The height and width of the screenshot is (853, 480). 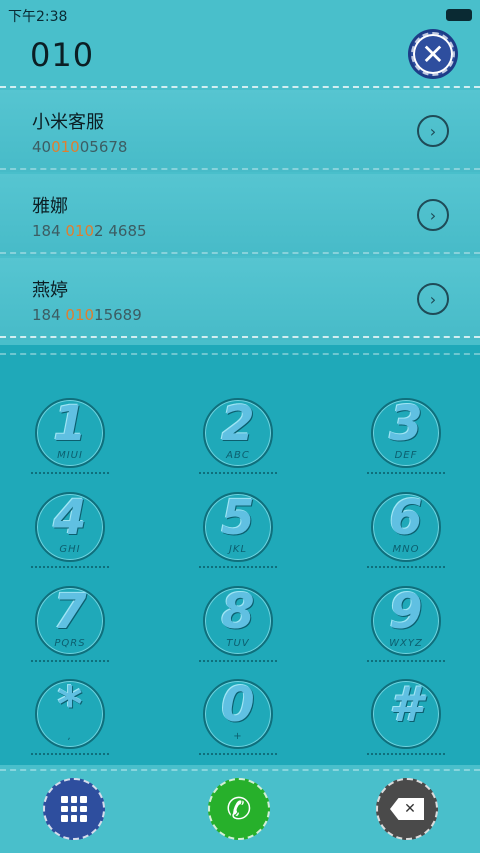 I want to click on contact-name: 小米客服, so click(x=68, y=122).